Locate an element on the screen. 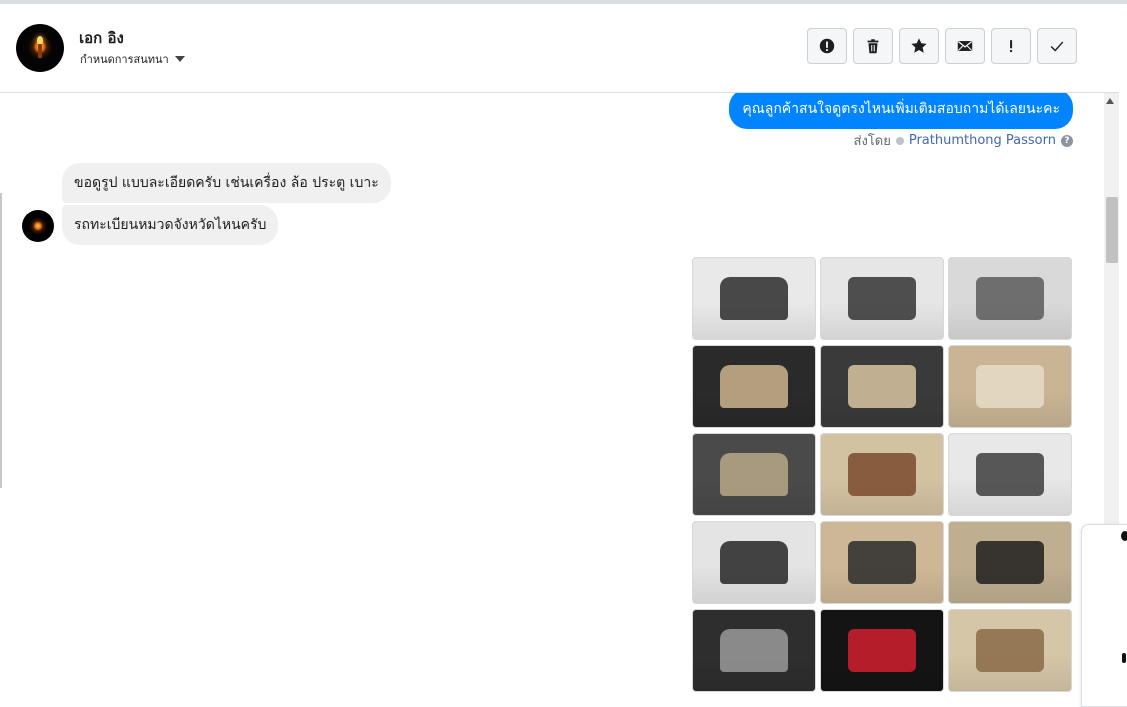  door-interior-photo is located at coordinates (754, 386).